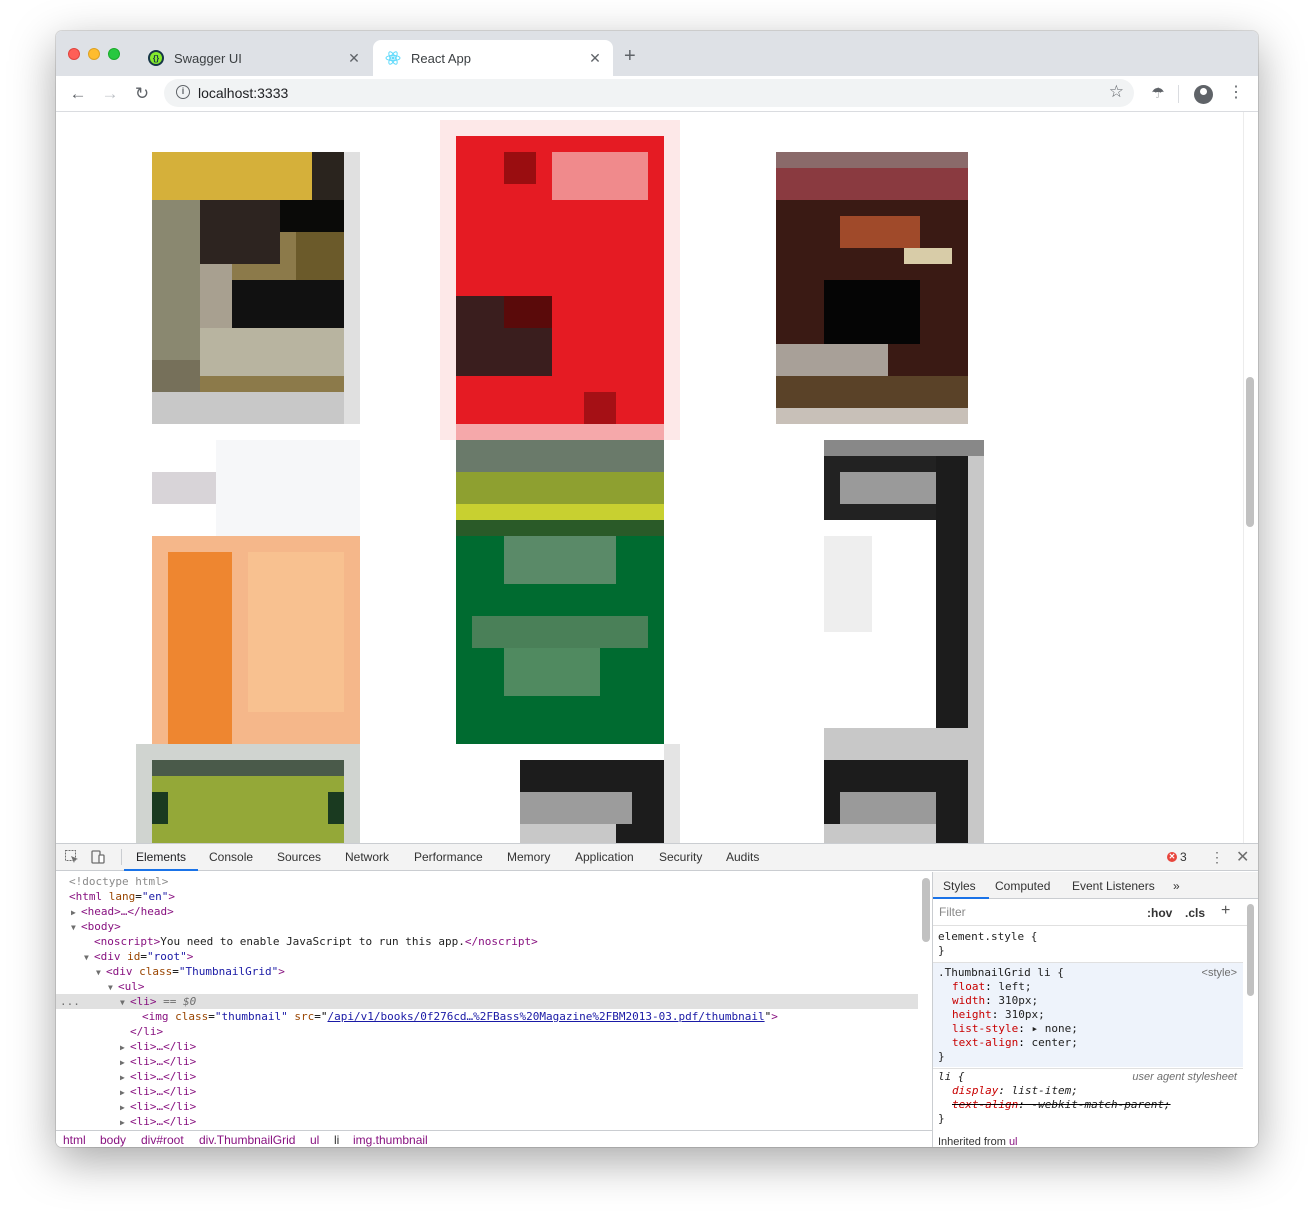  I want to click on dom-node-head: ▶ <head>…</head>, so click(487, 911).